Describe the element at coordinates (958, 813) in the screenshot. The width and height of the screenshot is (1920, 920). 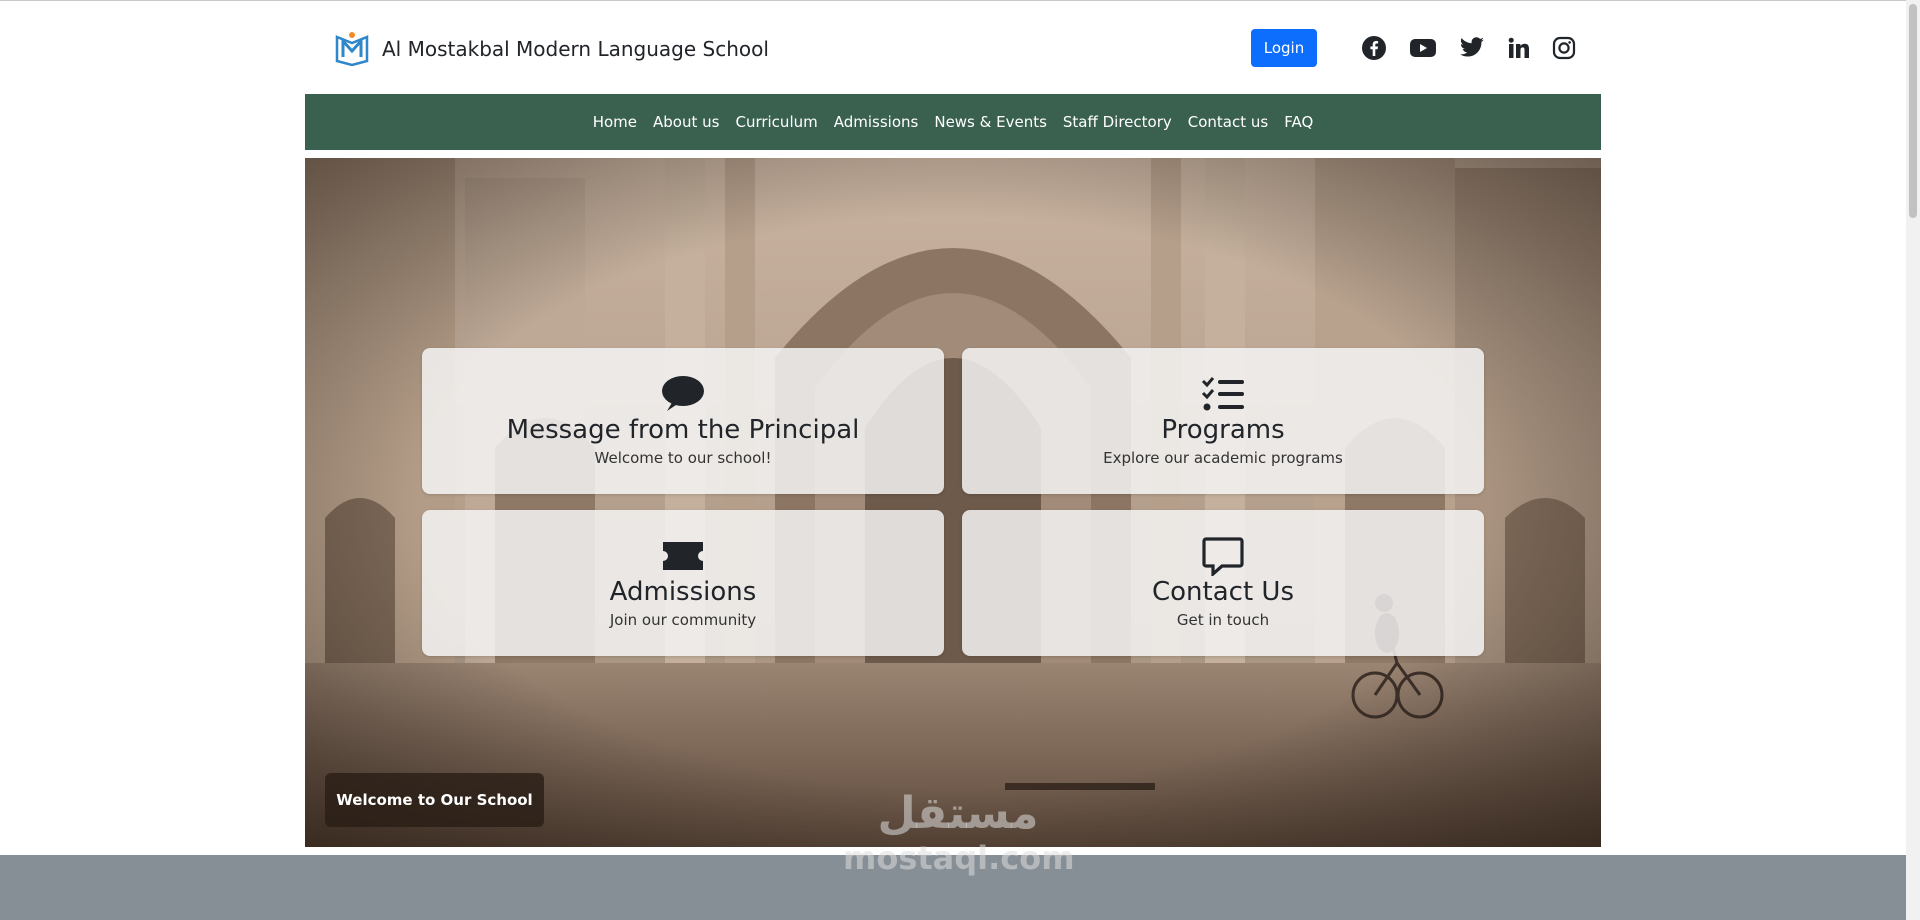
I see `watermark-arabic: مستقل` at that location.